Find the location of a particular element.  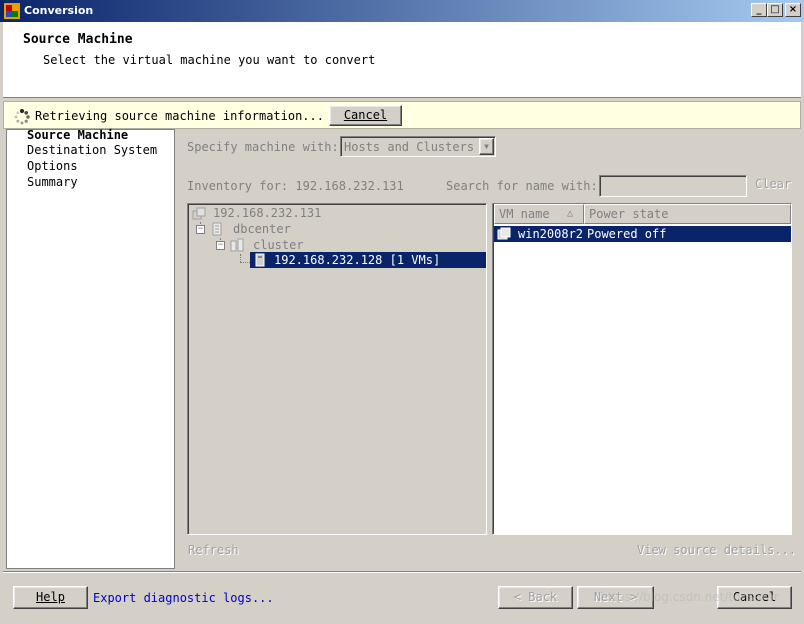

help-button: Help is located at coordinates (50, 597).